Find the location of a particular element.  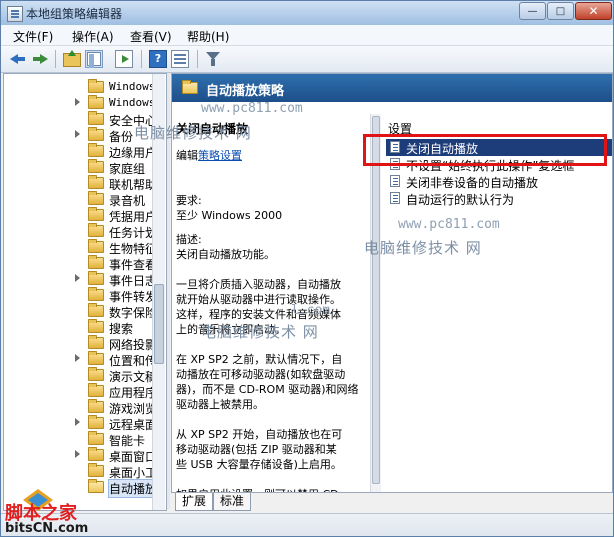

description-line: 一旦将介质插入驱动器，自动播放 is located at coordinates (258, 284).